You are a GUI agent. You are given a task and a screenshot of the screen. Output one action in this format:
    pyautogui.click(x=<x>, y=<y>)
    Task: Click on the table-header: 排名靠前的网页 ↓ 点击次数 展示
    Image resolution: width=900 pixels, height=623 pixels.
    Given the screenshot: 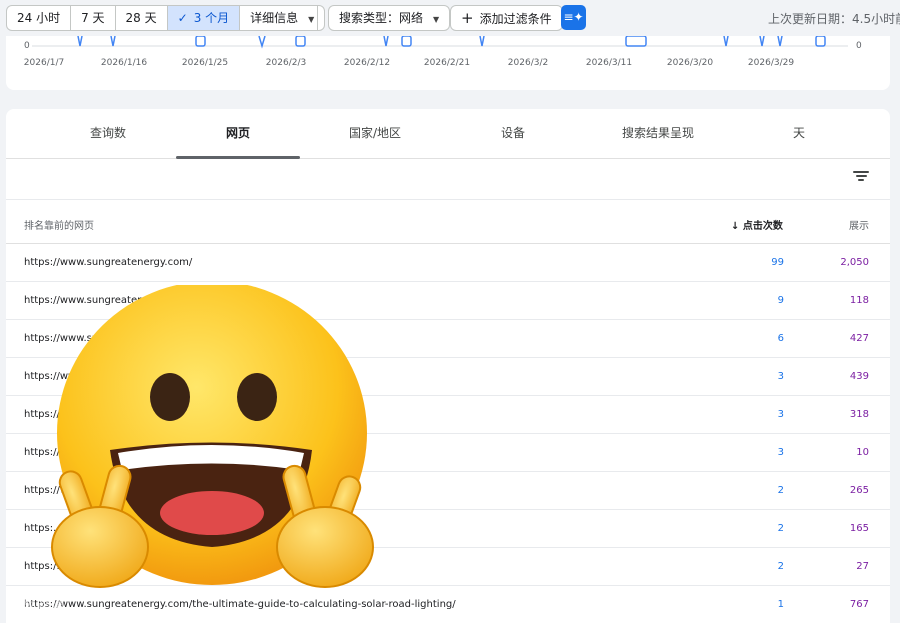 What is the action you would take?
    pyautogui.click(x=448, y=221)
    